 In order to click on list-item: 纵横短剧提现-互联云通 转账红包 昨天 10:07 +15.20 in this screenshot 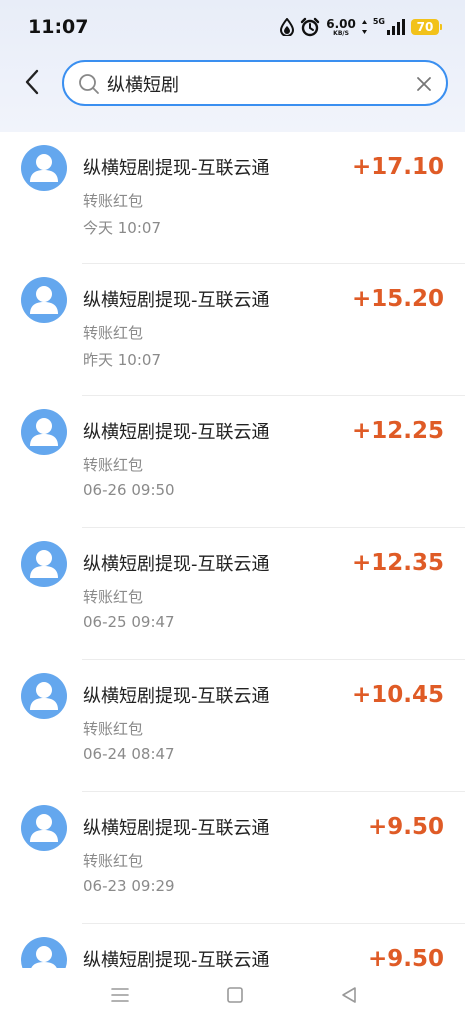, I will do `click(232, 330)`.